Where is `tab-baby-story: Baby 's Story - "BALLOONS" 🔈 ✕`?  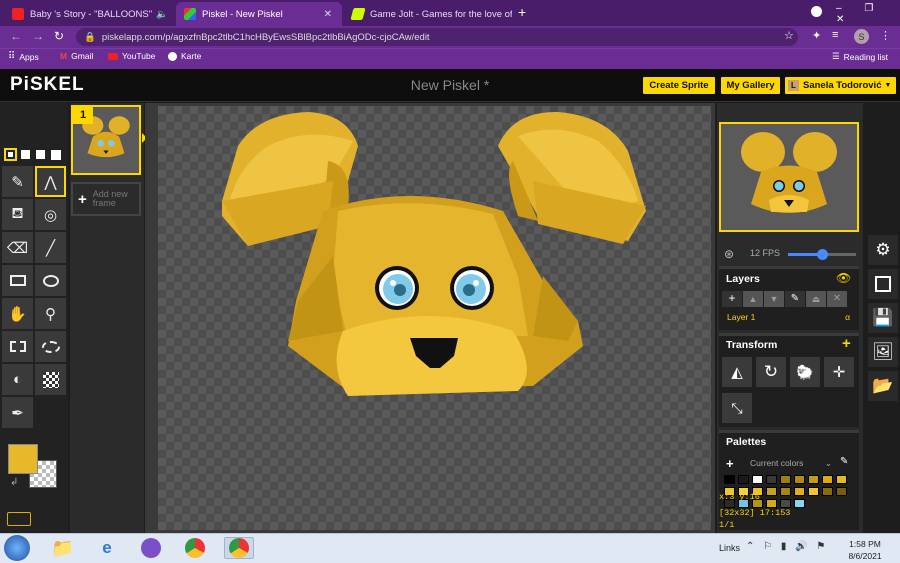 tab-baby-story: Baby 's Story - "BALLOONS" 🔈 ✕ is located at coordinates (89, 14).